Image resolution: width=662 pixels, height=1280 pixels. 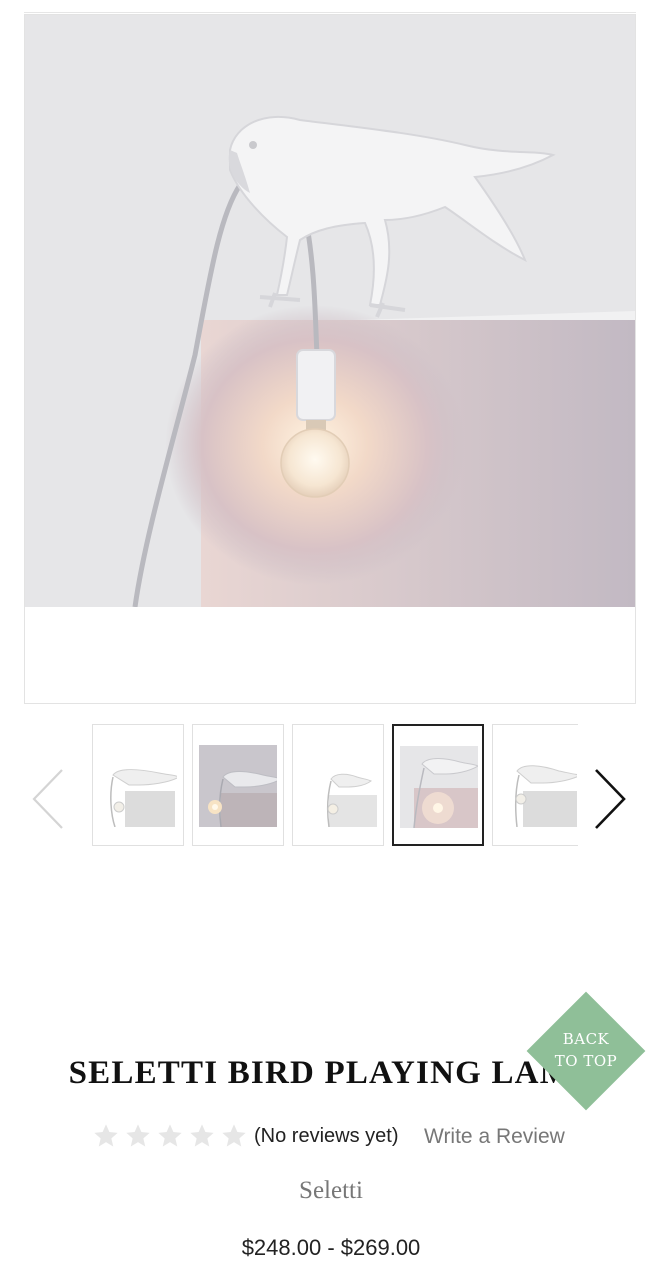 What do you see at coordinates (586, 1039) in the screenshot?
I see `back-to-top-line1: BACK` at bounding box center [586, 1039].